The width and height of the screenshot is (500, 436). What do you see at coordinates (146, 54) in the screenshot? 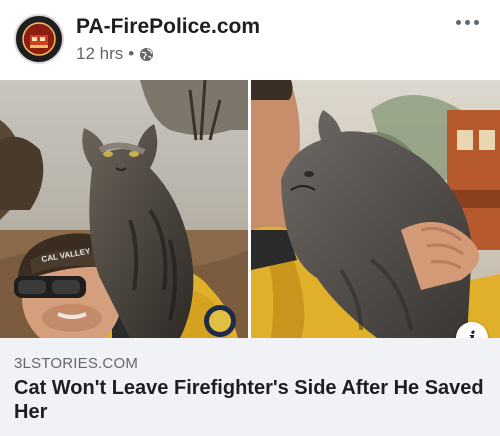
I see `globe-icon` at bounding box center [146, 54].